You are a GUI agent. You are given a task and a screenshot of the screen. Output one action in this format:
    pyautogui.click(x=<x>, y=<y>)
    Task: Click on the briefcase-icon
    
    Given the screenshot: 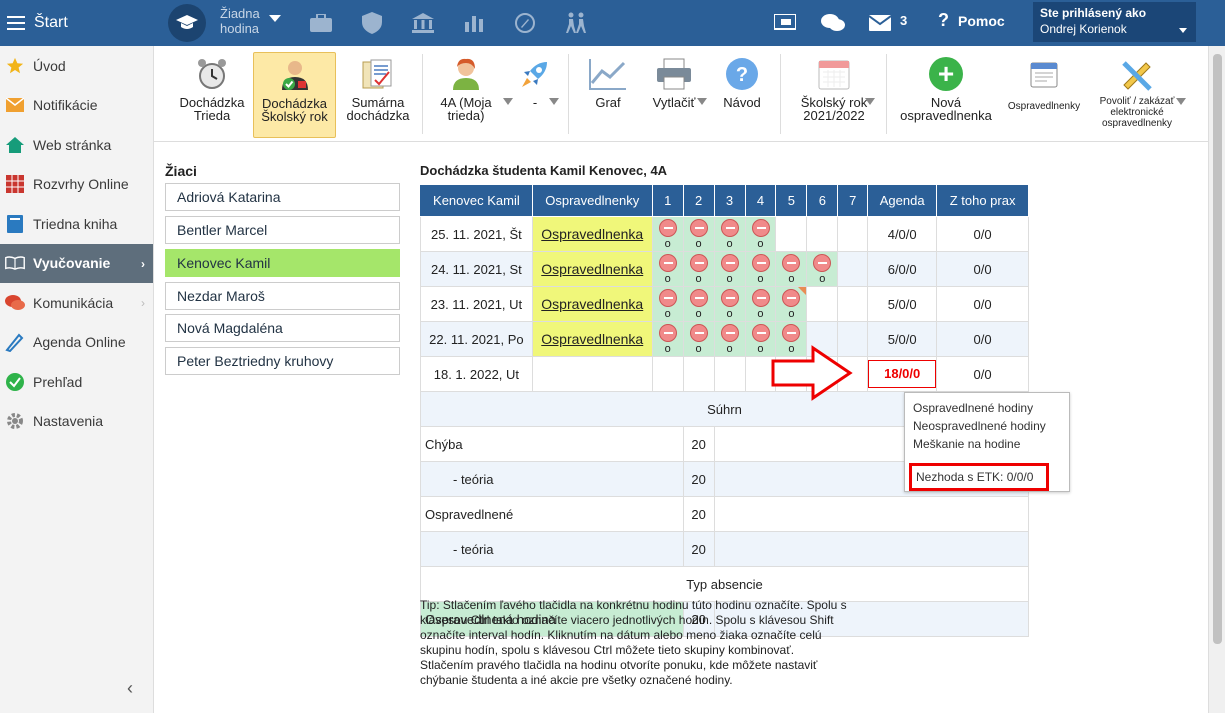 What is the action you would take?
    pyautogui.click(x=321, y=23)
    